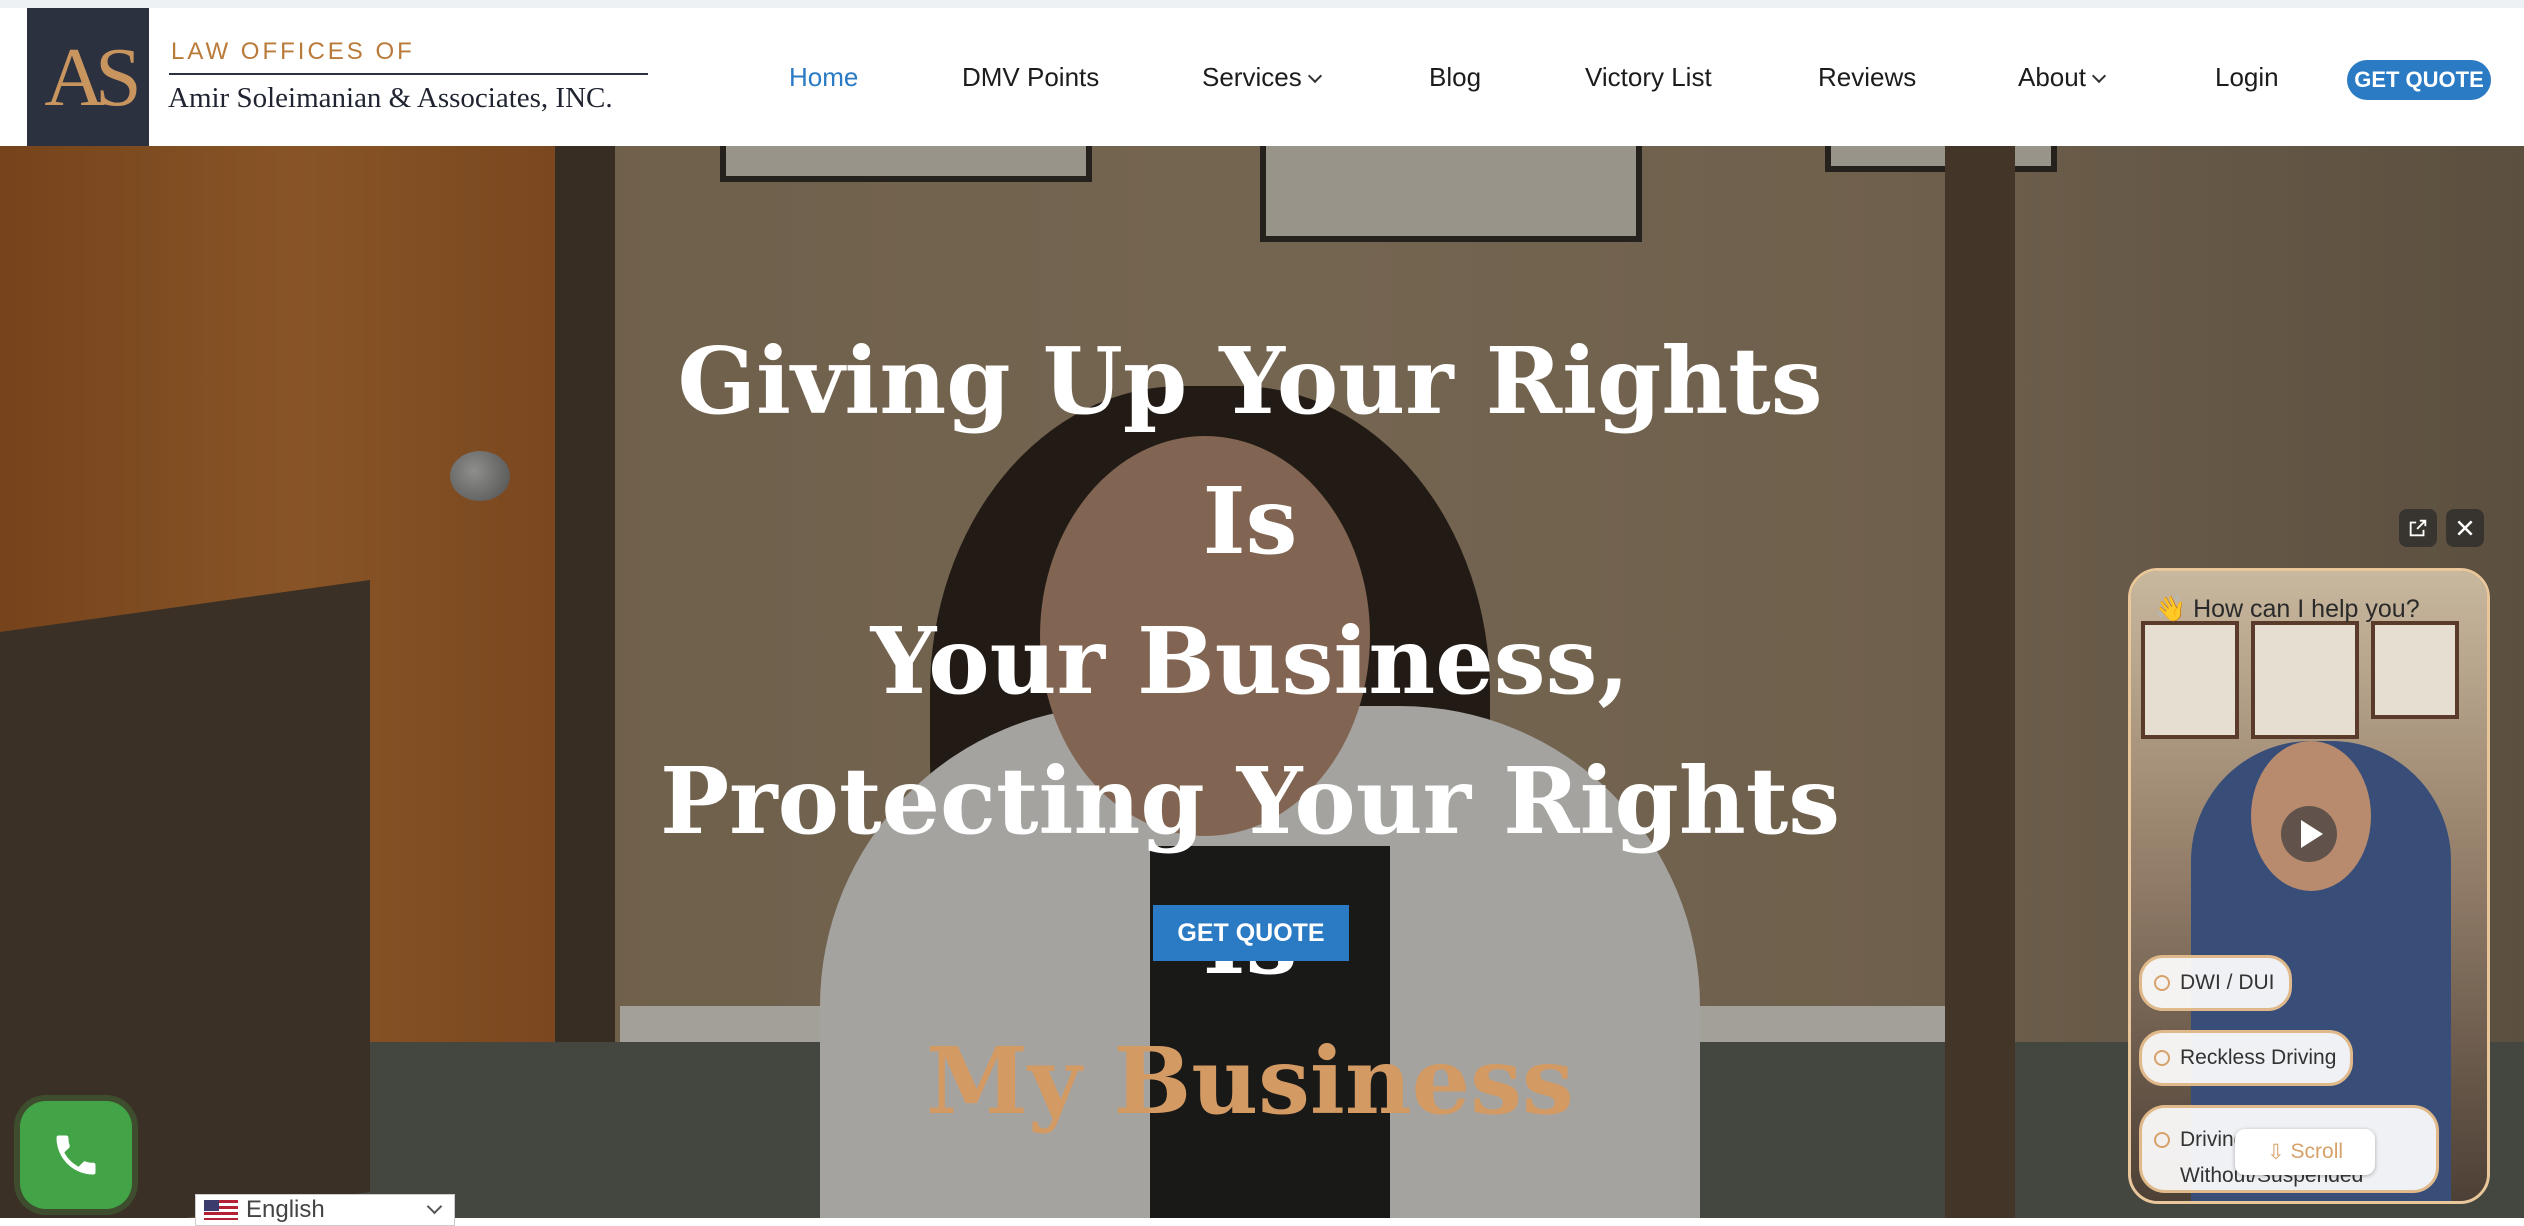 Image resolution: width=2524 pixels, height=1226 pixels. What do you see at coordinates (285, 1209) in the screenshot?
I see `language-label: English` at bounding box center [285, 1209].